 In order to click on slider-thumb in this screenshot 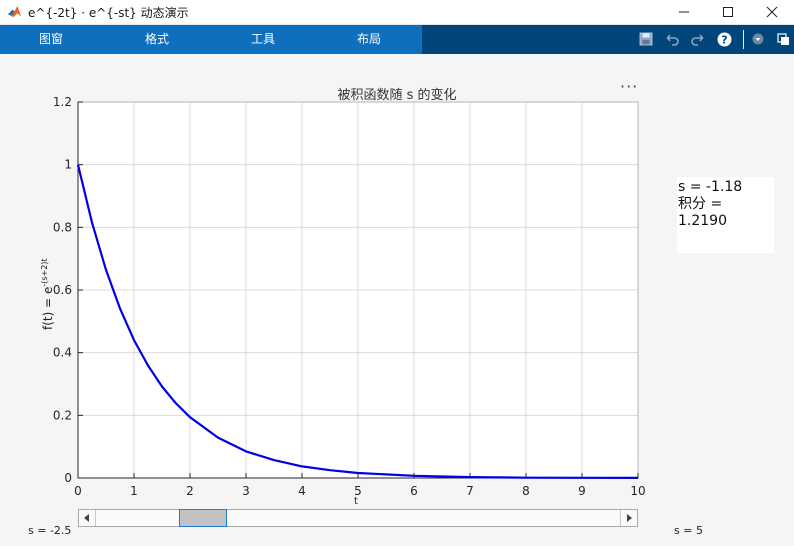, I will do `click(203, 518)`.